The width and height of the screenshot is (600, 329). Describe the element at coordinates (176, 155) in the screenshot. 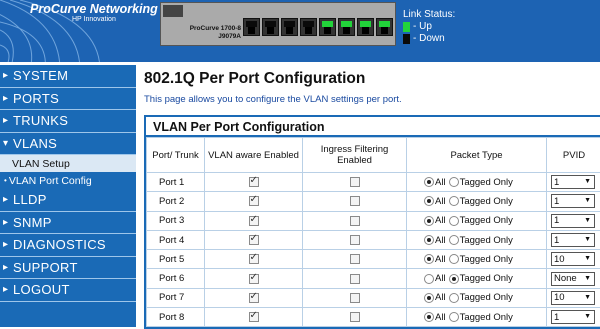

I see `col-port: Port/ Trunk` at that location.